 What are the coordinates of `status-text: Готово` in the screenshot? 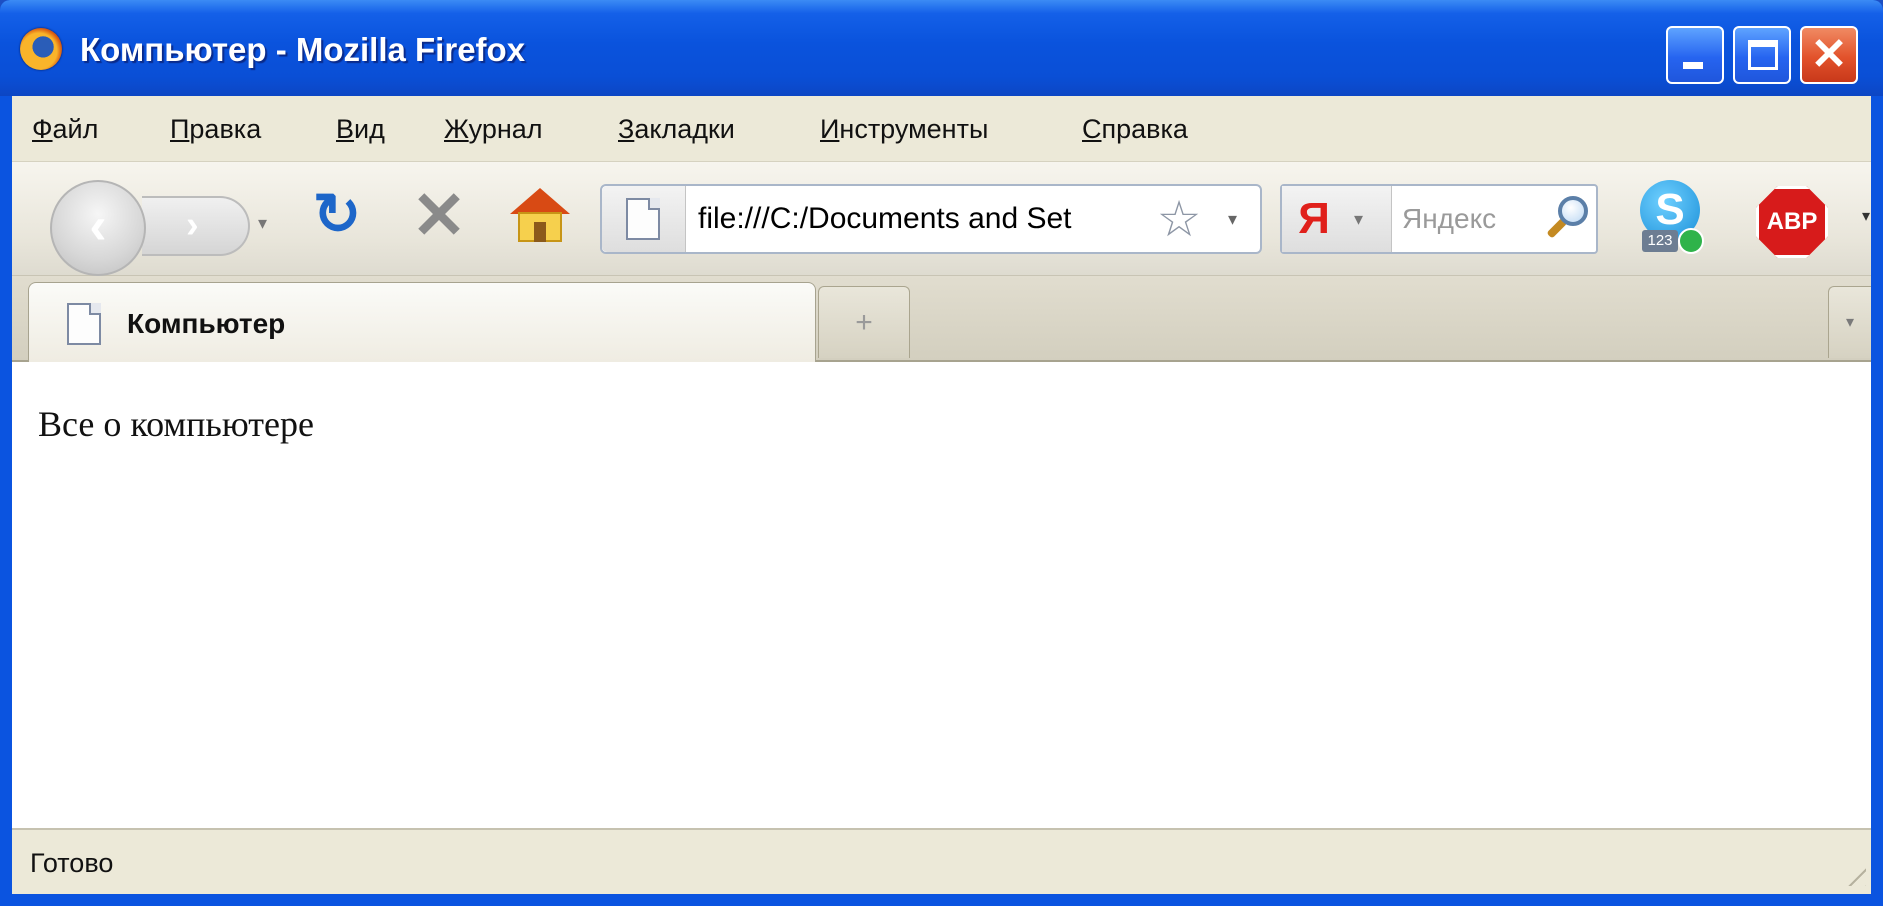 It's located at (72, 863).